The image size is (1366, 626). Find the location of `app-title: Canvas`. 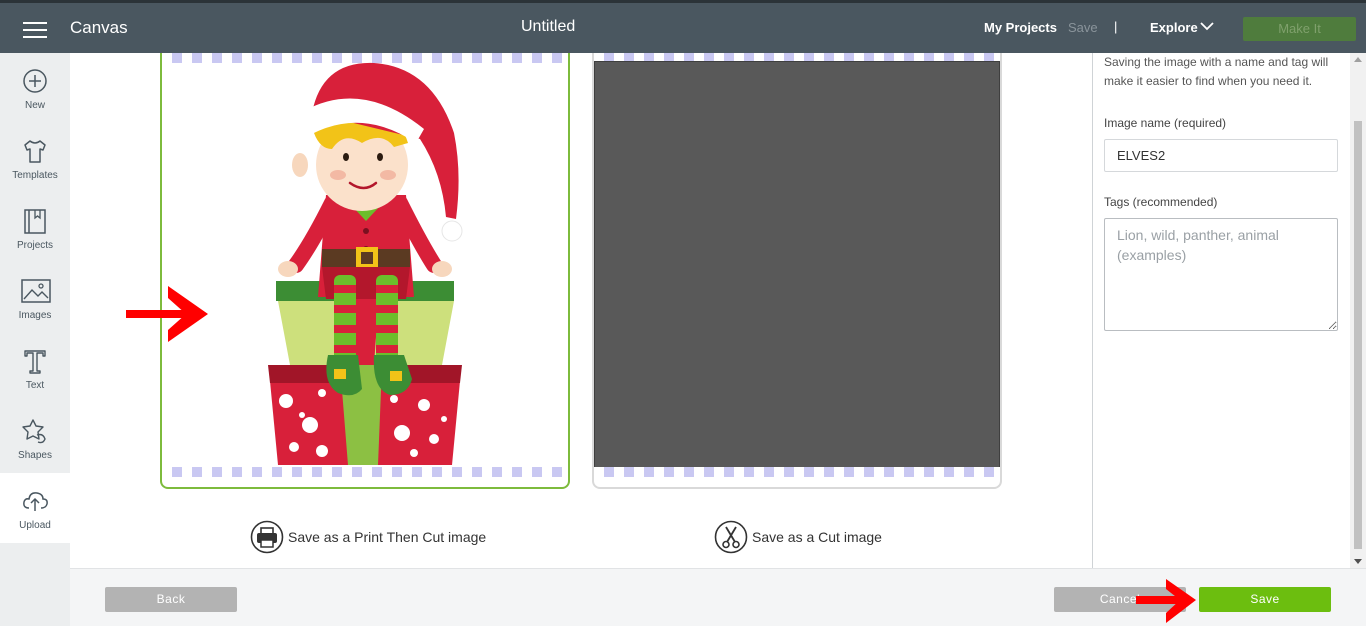

app-title: Canvas is located at coordinates (99, 27).